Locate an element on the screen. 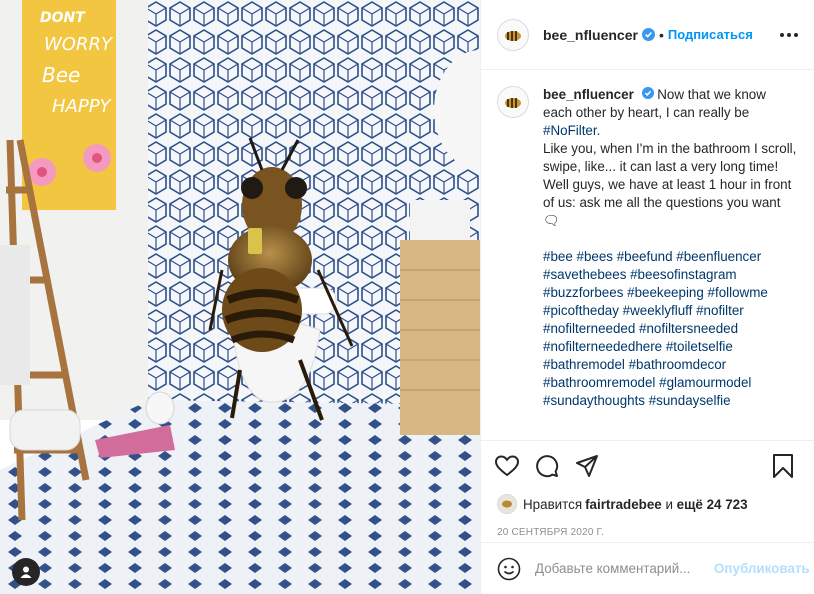 The image size is (814, 594). comment-icon is located at coordinates (547, 465).